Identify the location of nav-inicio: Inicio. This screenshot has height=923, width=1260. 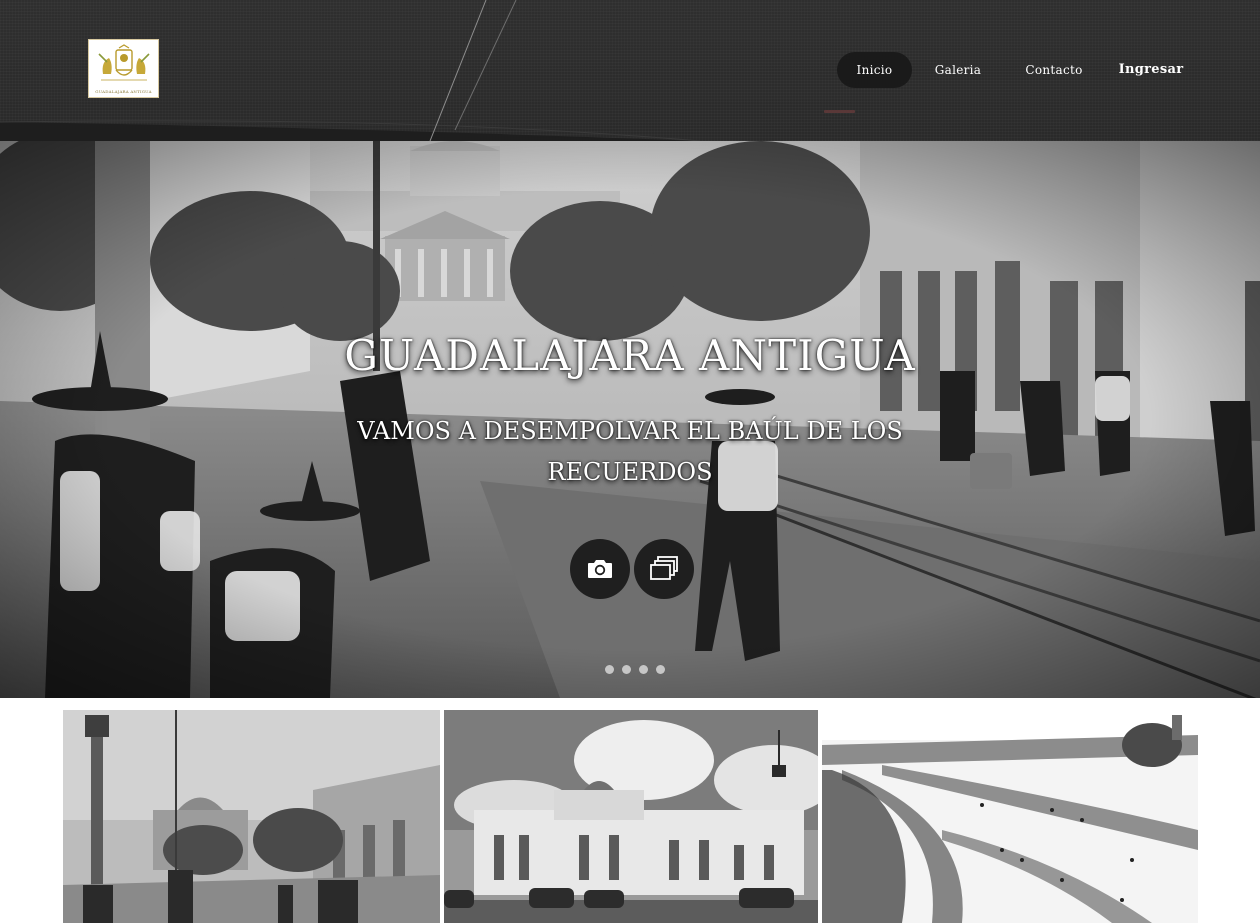
(874, 70).